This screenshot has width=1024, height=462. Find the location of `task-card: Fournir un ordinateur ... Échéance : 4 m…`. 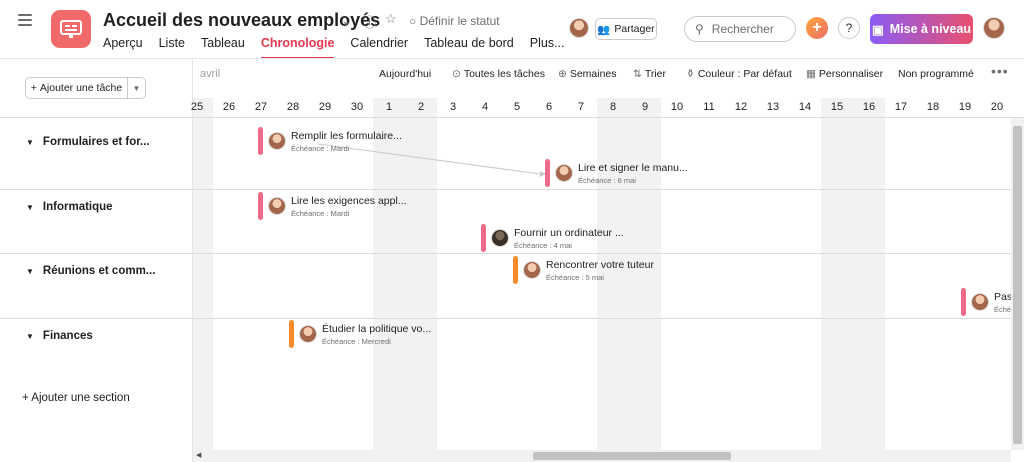

task-card: Fournir un ordinateur ... Échéance : 4 m… is located at coordinates (556, 239).